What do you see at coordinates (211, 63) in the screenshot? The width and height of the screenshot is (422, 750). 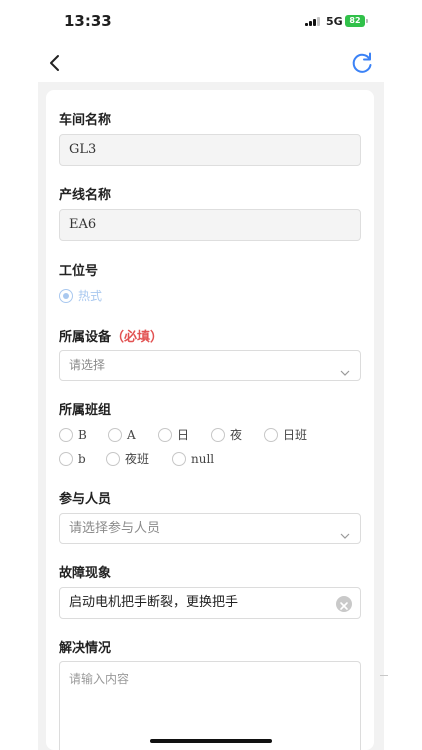 I see `nav-bar` at bounding box center [211, 63].